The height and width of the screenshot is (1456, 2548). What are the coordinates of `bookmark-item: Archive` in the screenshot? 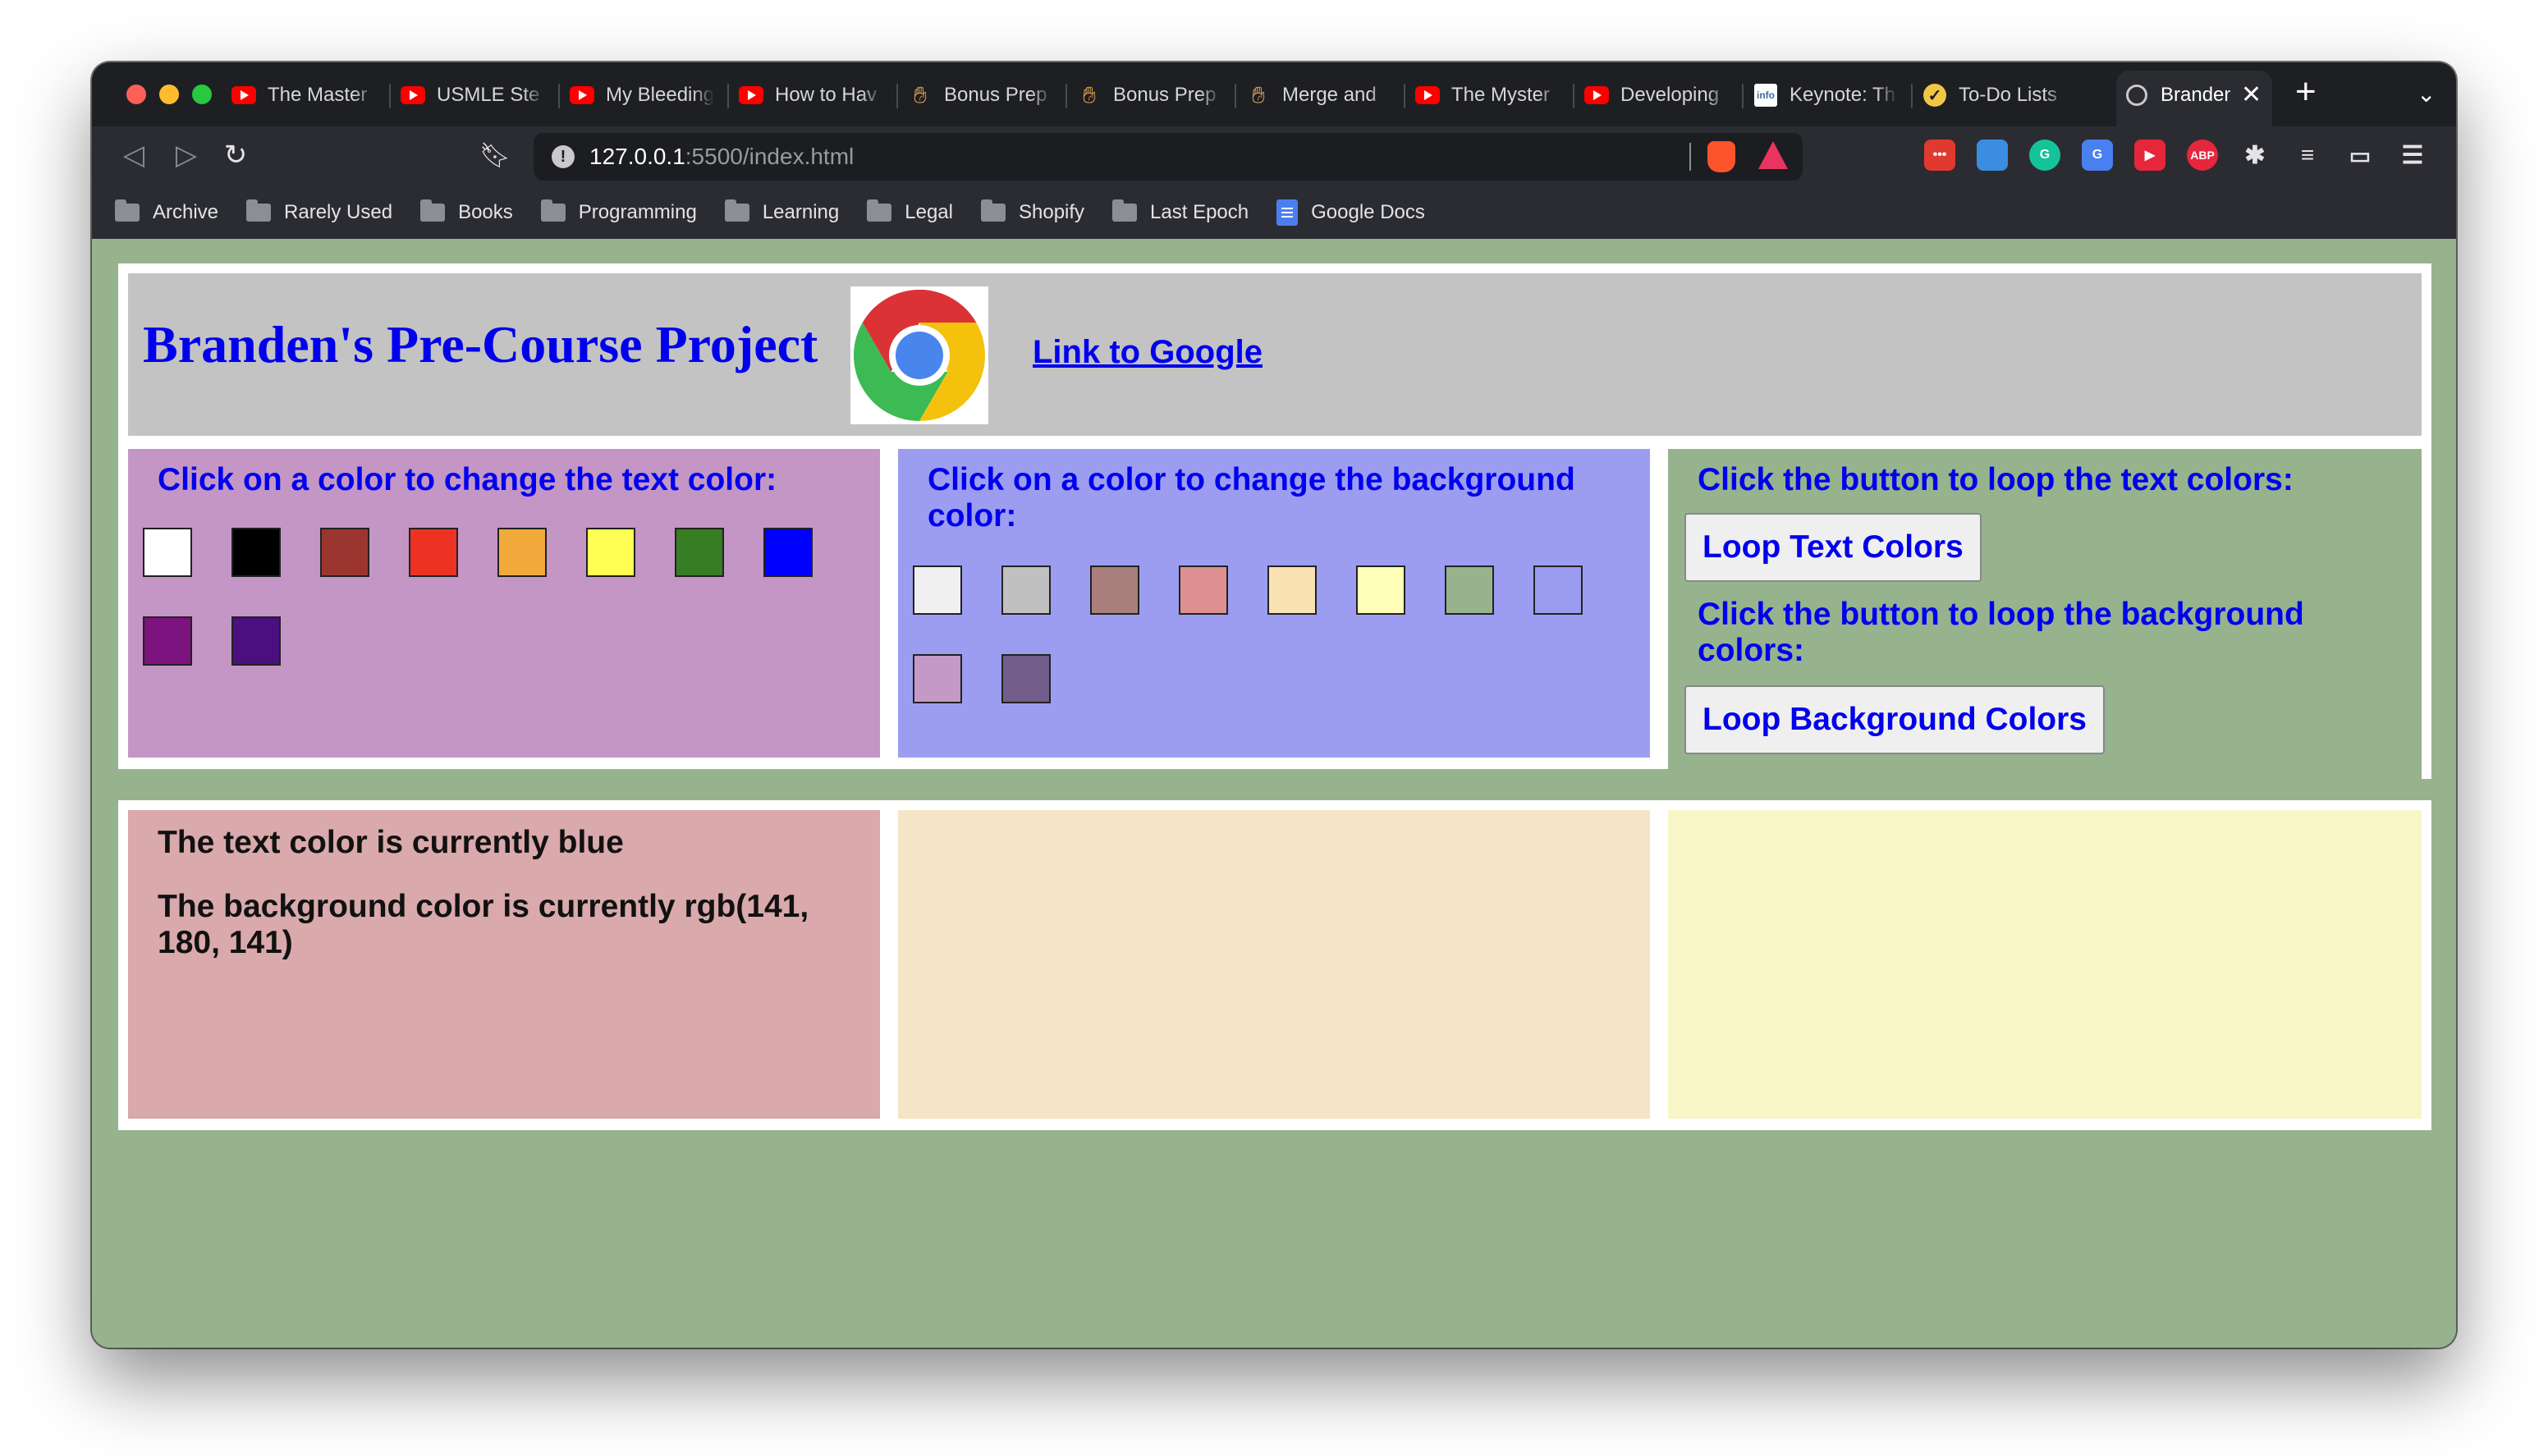 It's located at (167, 211).